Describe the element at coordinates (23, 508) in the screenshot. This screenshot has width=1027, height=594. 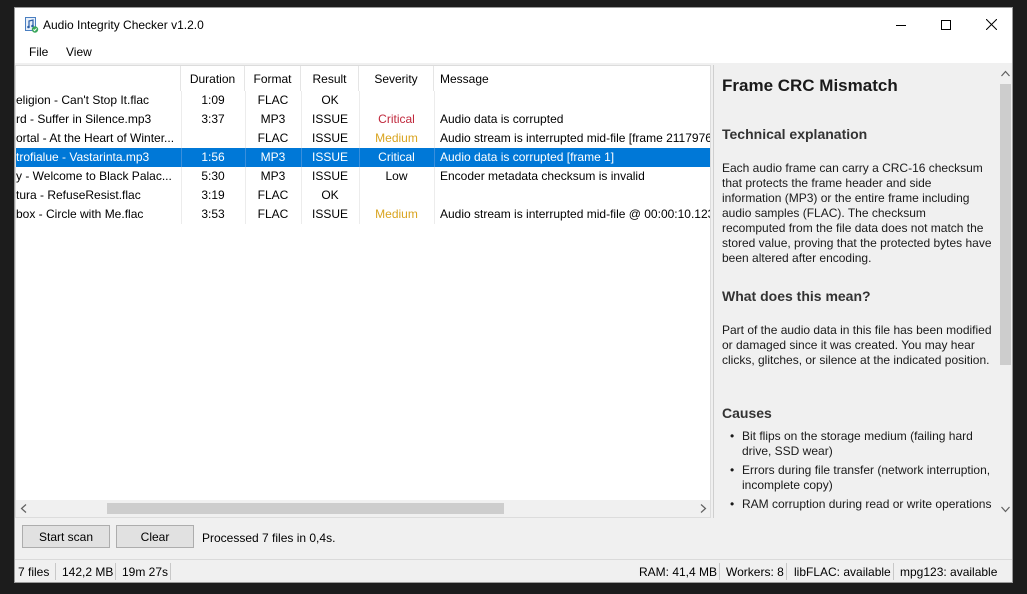
I see `scroll-left-icon` at that location.